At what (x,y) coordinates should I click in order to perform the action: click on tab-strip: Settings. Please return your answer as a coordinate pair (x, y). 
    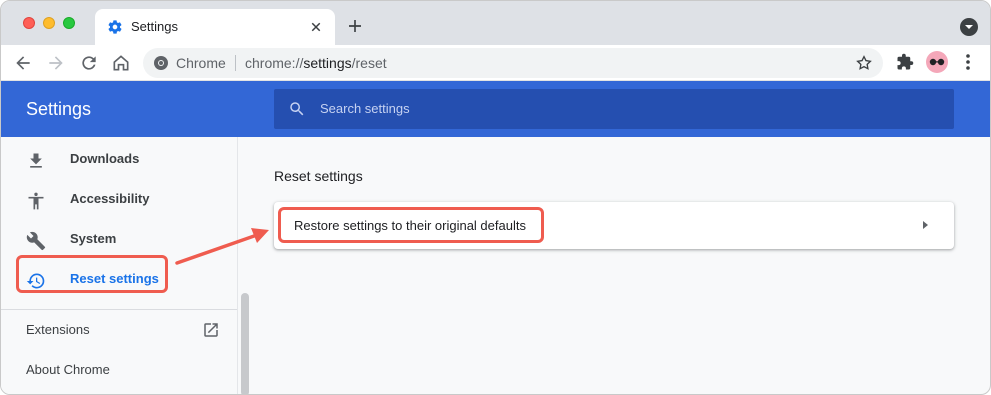
    Looking at the image, I should click on (495, 23).